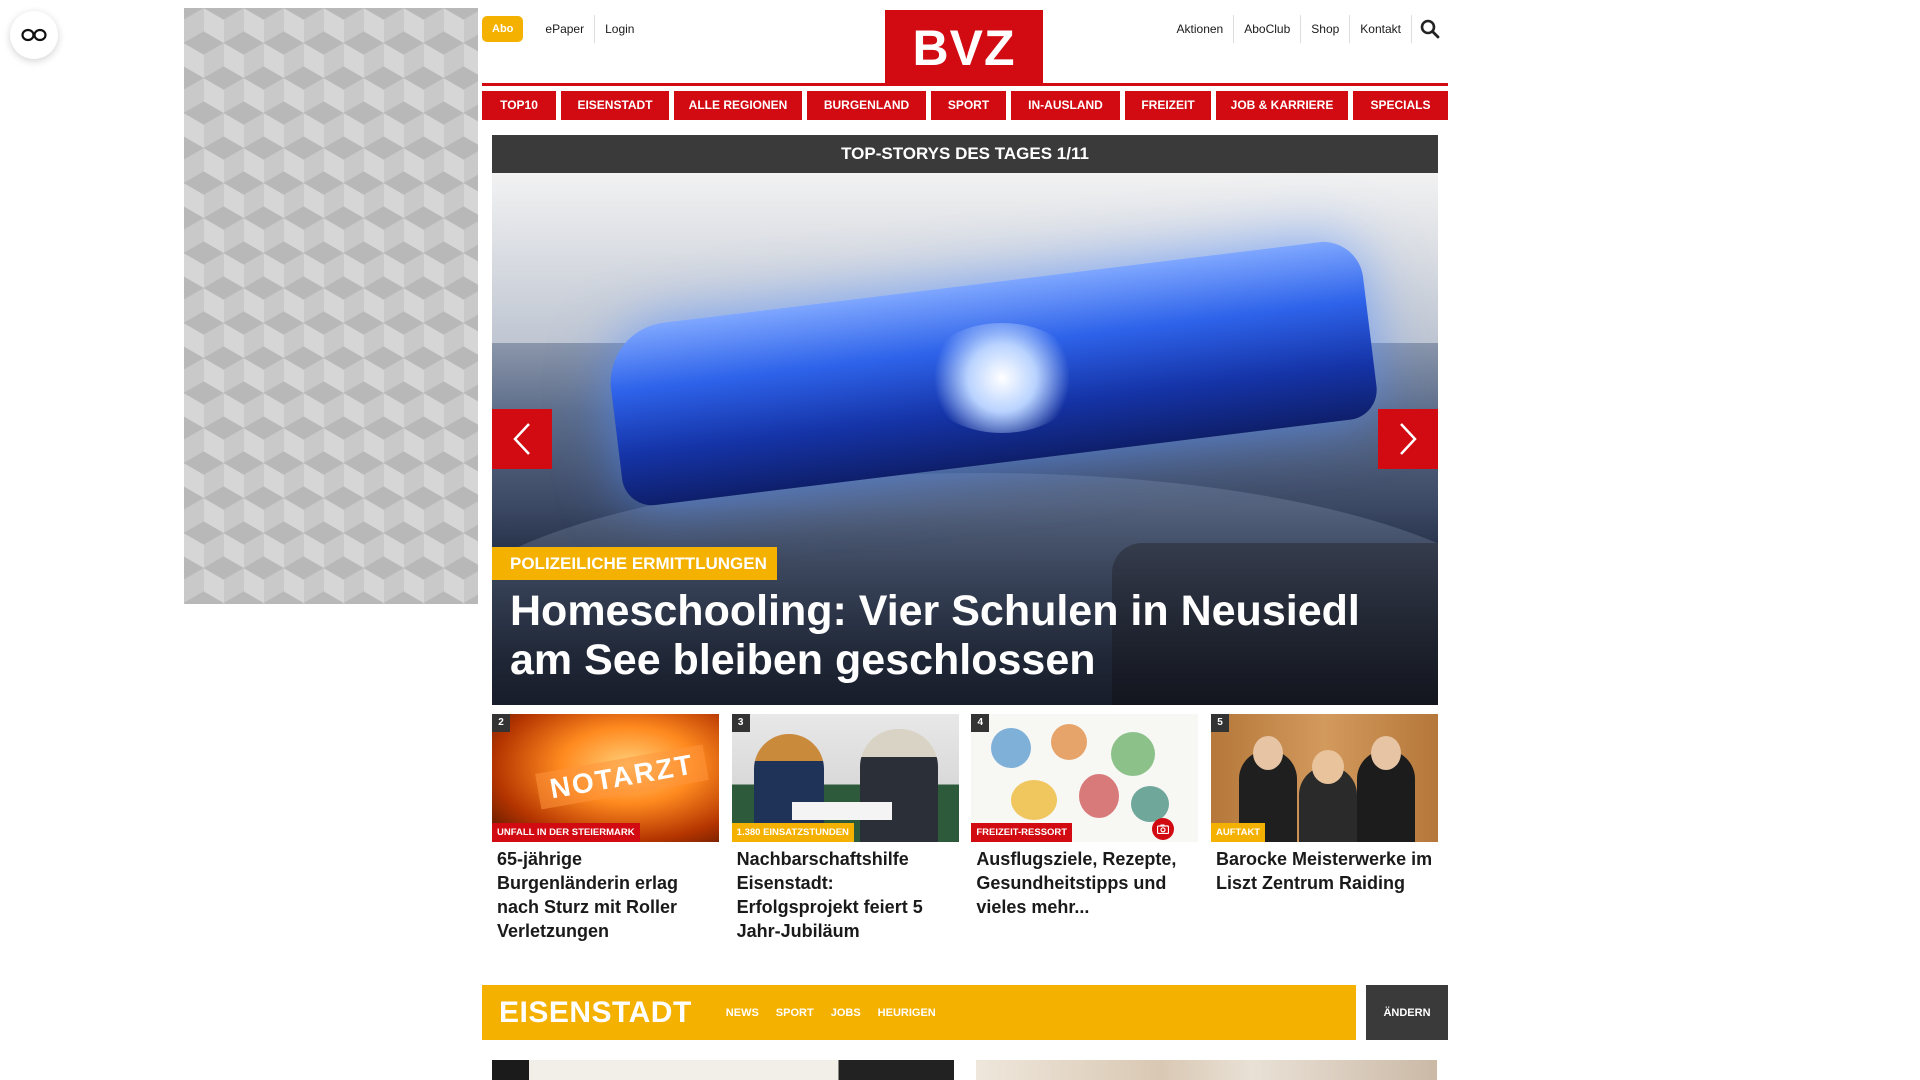 This screenshot has width=1920, height=1080. What do you see at coordinates (740, 723) in the screenshot?
I see `story-number: 3` at bounding box center [740, 723].